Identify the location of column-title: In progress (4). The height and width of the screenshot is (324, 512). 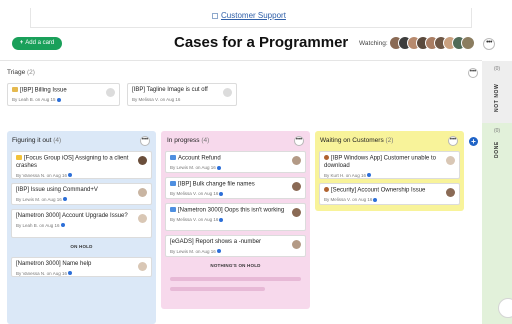
(188, 140).